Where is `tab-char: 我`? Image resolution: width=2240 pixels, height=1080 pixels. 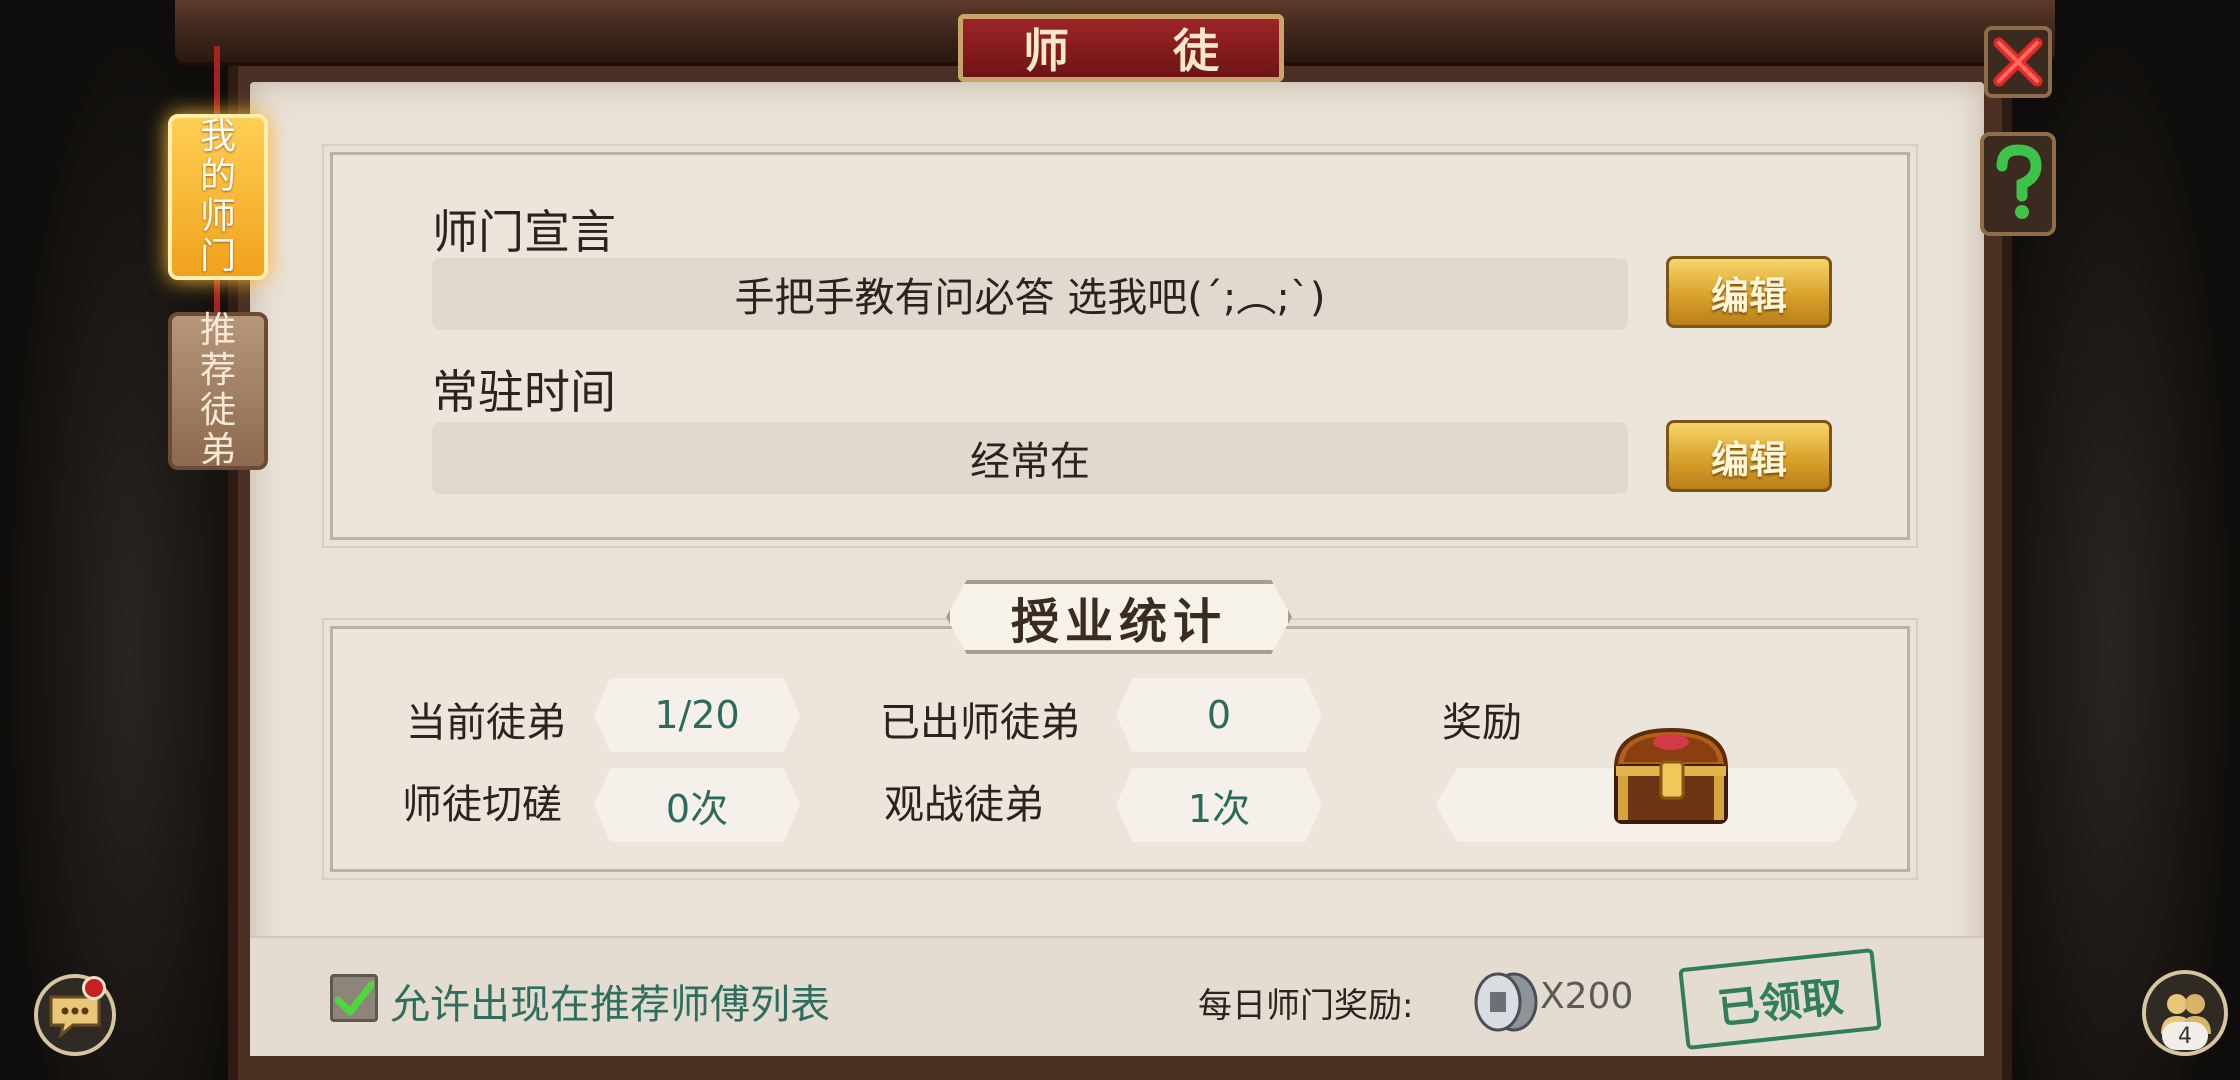
tab-char: 我 is located at coordinates (217, 136).